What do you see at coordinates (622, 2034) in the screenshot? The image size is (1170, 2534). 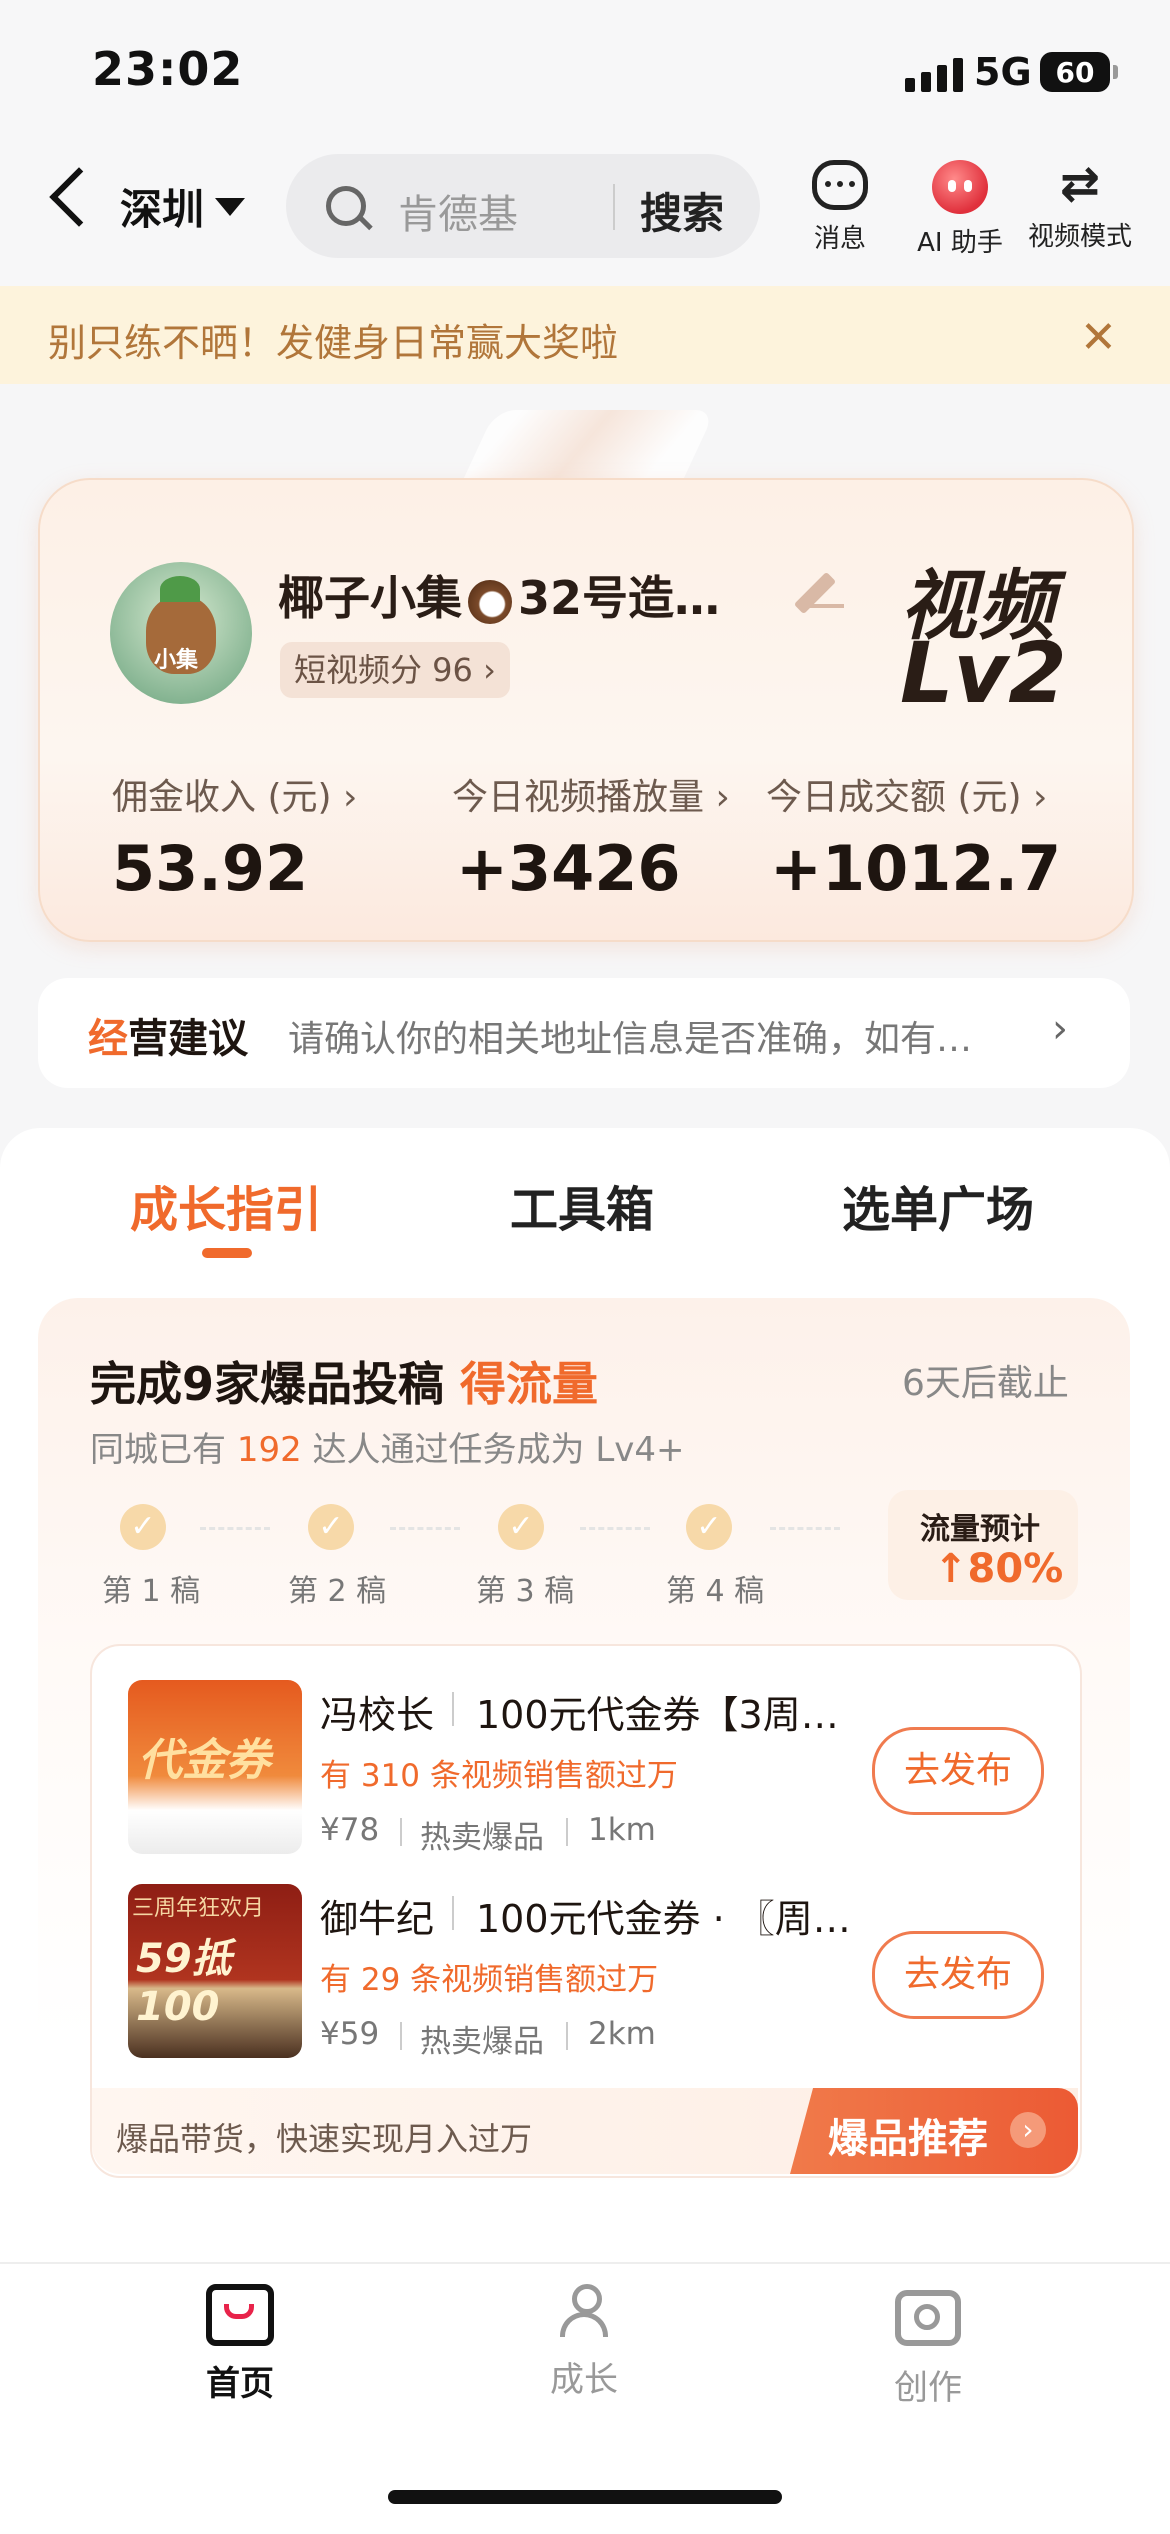 I see `product-distance: 2km` at bounding box center [622, 2034].